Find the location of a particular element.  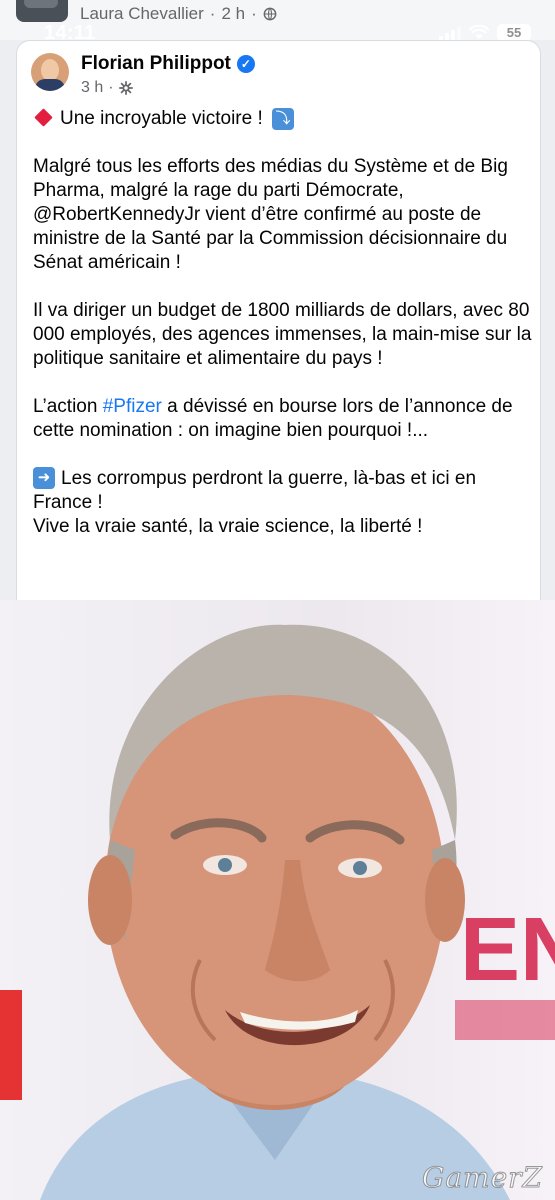

author-name-row: Florian Philippot ✓ is located at coordinates (168, 64).